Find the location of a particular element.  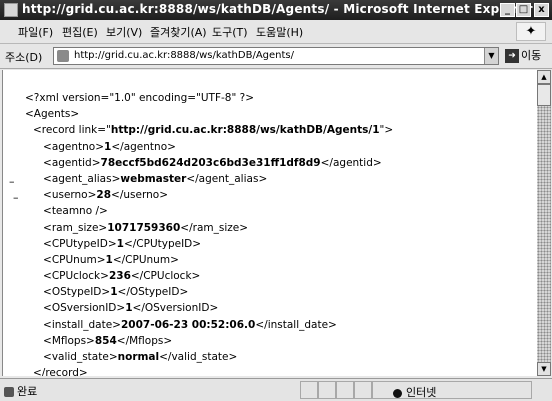

xml-field-ram-size: <ram_size>1071759360</ram_size> is located at coordinates (146, 227).